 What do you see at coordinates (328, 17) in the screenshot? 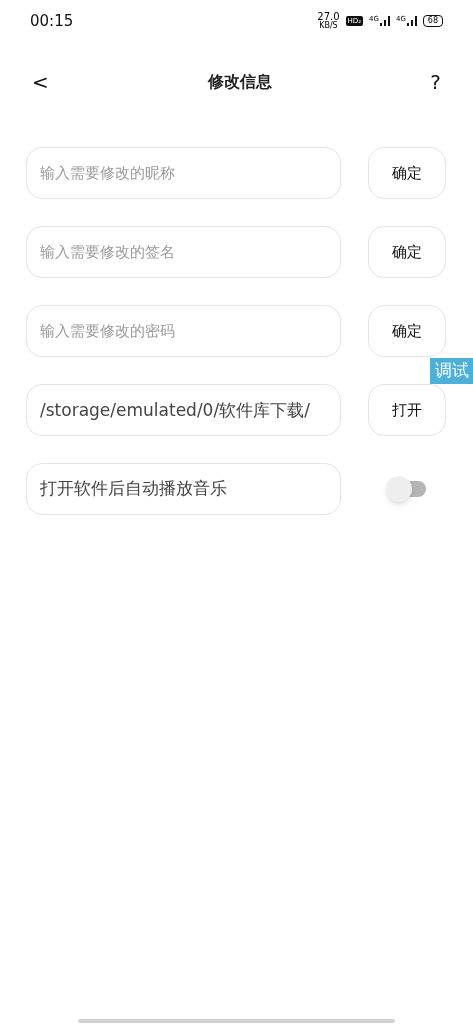
I see `network-speed: 27.0` at bounding box center [328, 17].